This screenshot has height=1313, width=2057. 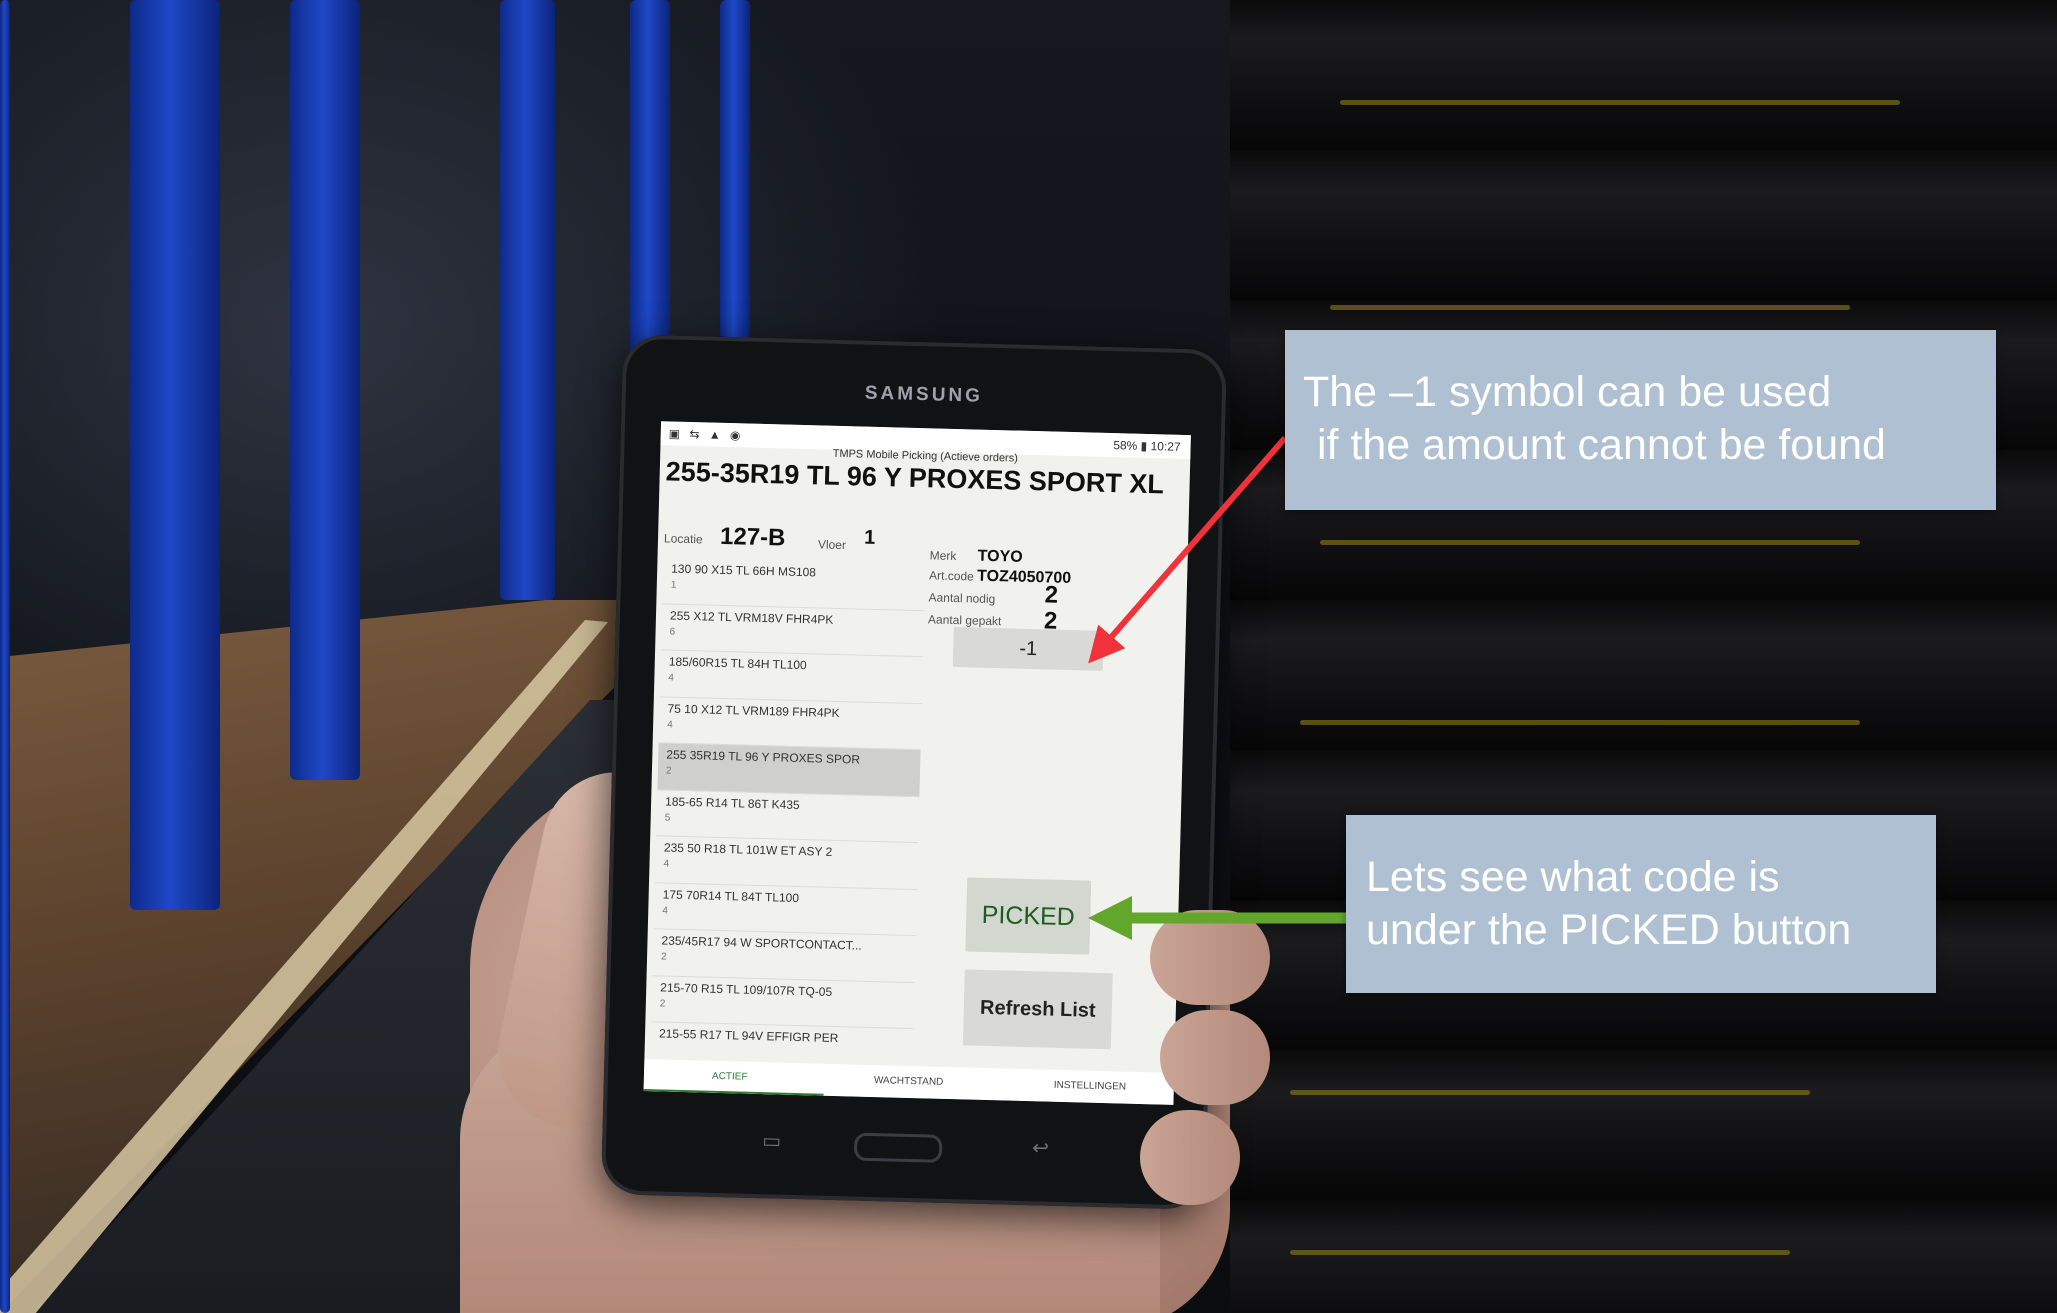 I want to click on red-arrow-icon, so click(x=1188, y=550).